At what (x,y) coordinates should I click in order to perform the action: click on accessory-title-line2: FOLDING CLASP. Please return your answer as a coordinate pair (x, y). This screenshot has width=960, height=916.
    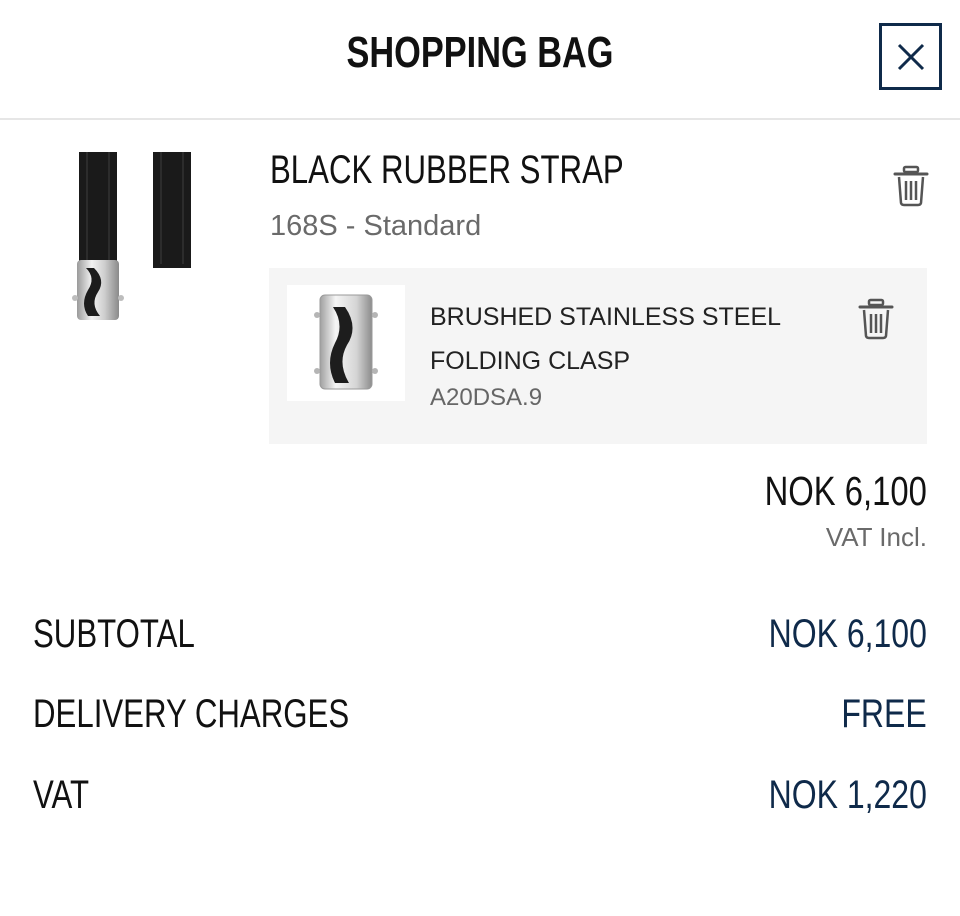
    Looking at the image, I should click on (530, 361).